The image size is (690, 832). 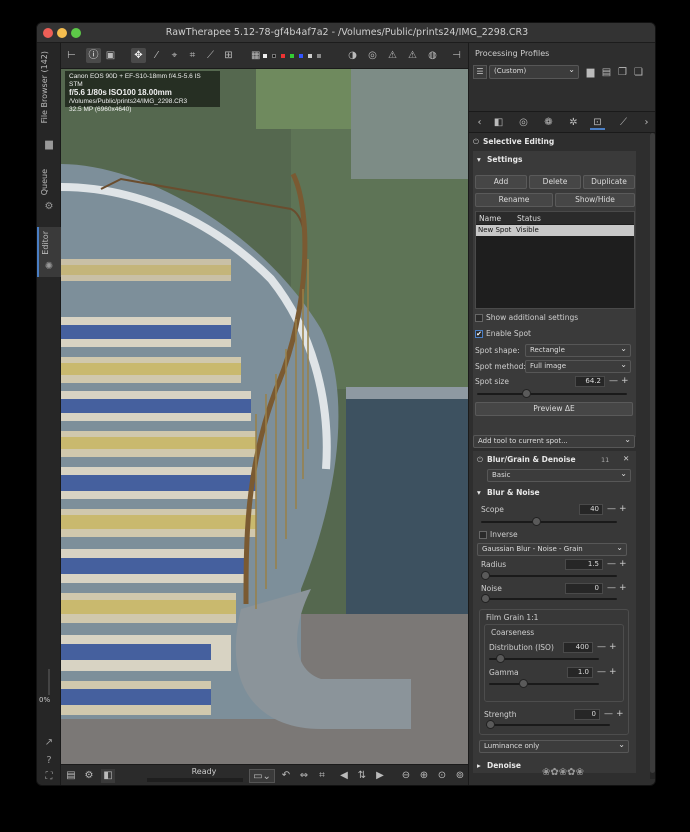 I want to click on distribution-decrement: —, so click(x=601, y=647).